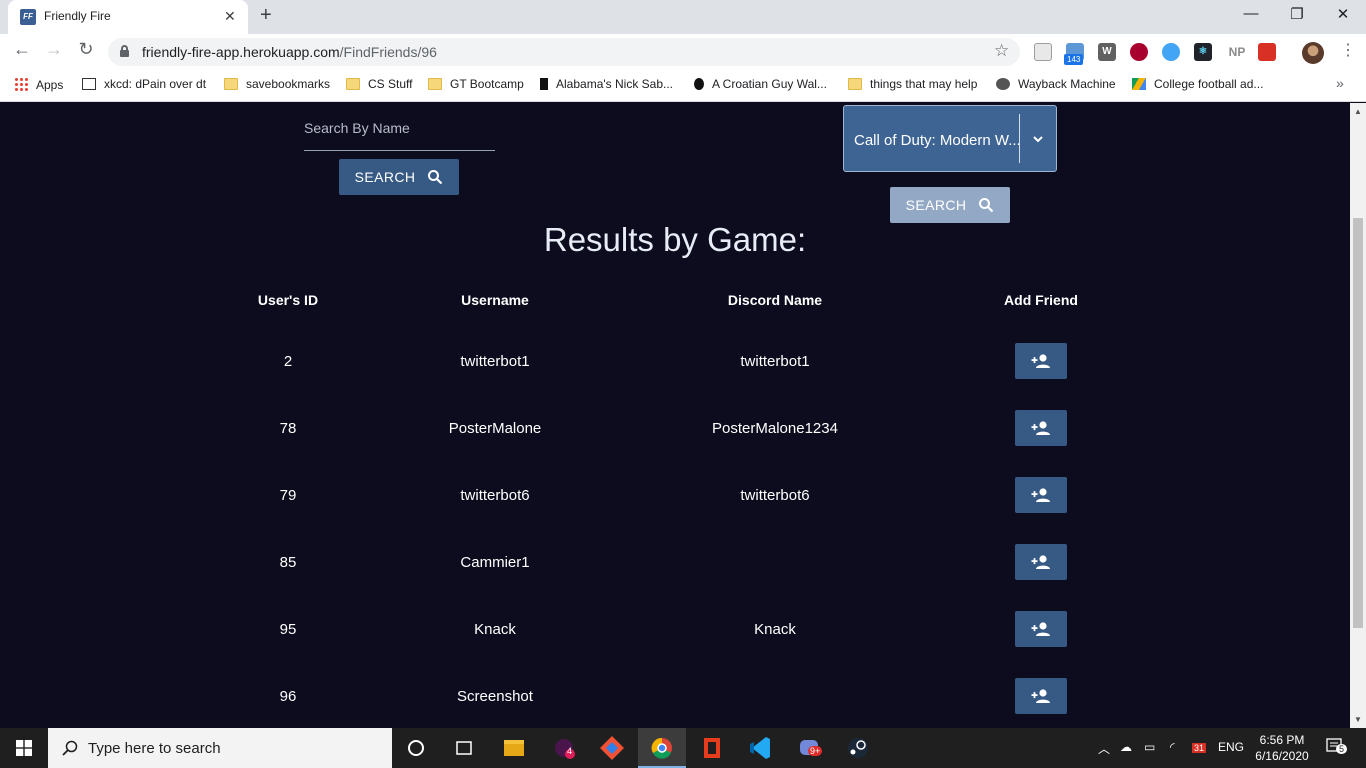 The width and height of the screenshot is (1366, 768). What do you see at coordinates (1172, 747) in the screenshot?
I see `wifi-icon: ◜` at bounding box center [1172, 747].